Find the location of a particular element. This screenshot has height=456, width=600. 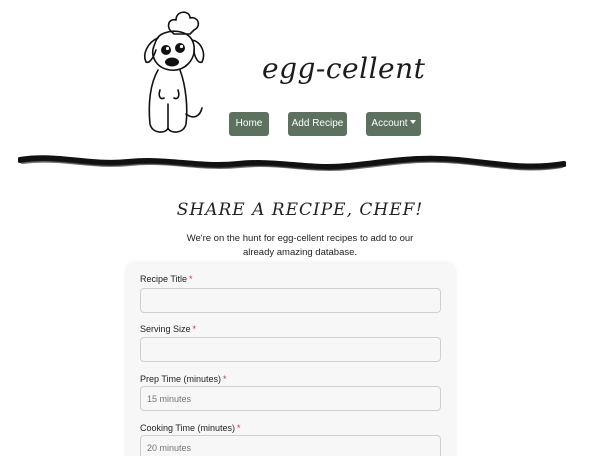

nav-home-button: Home is located at coordinates (249, 124).